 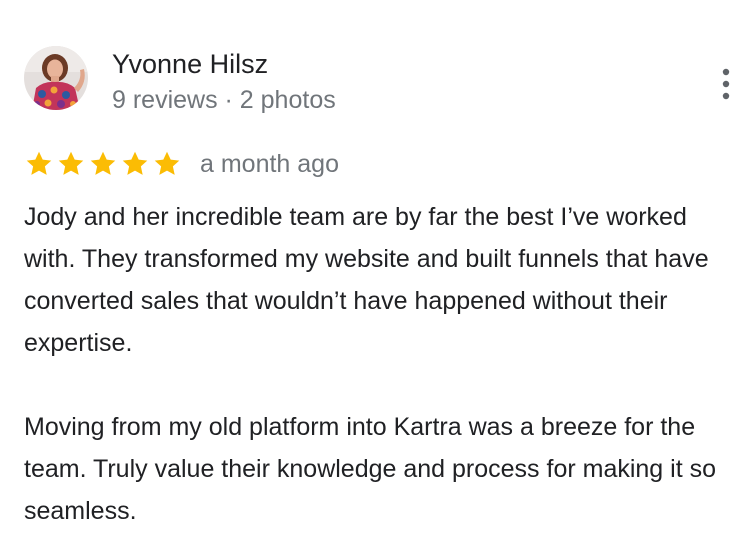 What do you see at coordinates (269, 164) in the screenshot?
I see `review-date: a month ago` at bounding box center [269, 164].